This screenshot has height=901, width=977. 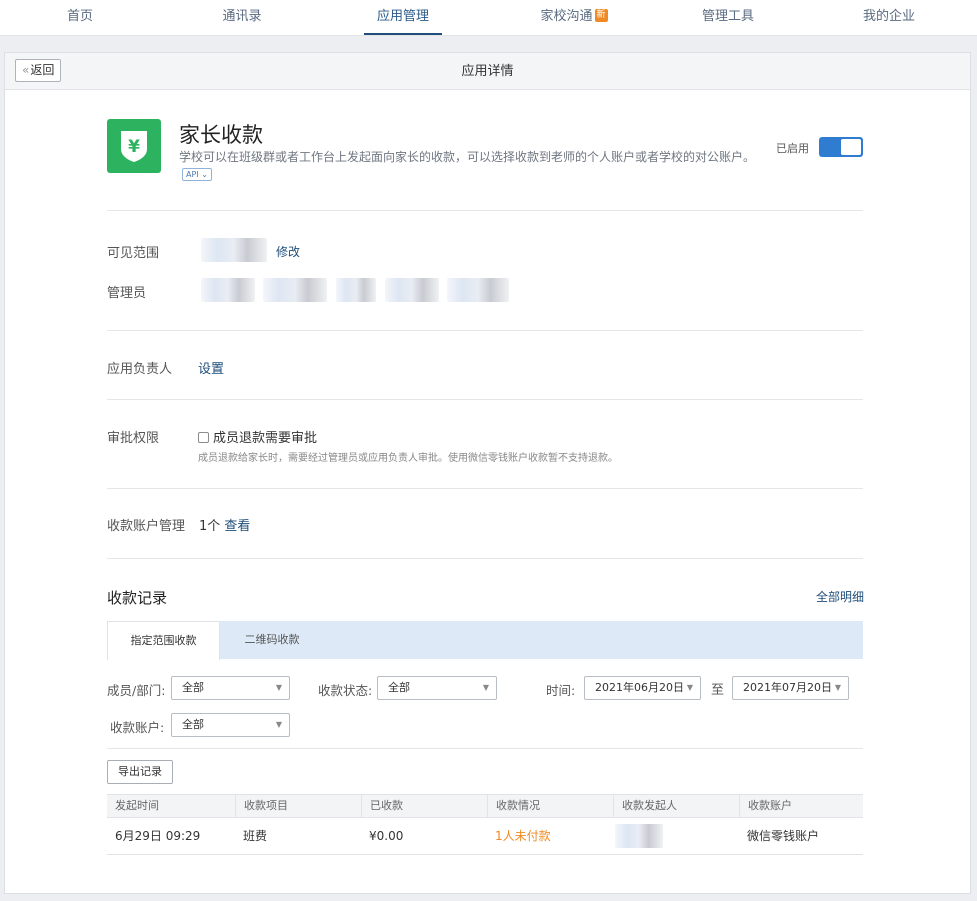 I want to click on nav-item-app-management: 应用管理, so click(x=403, y=18).